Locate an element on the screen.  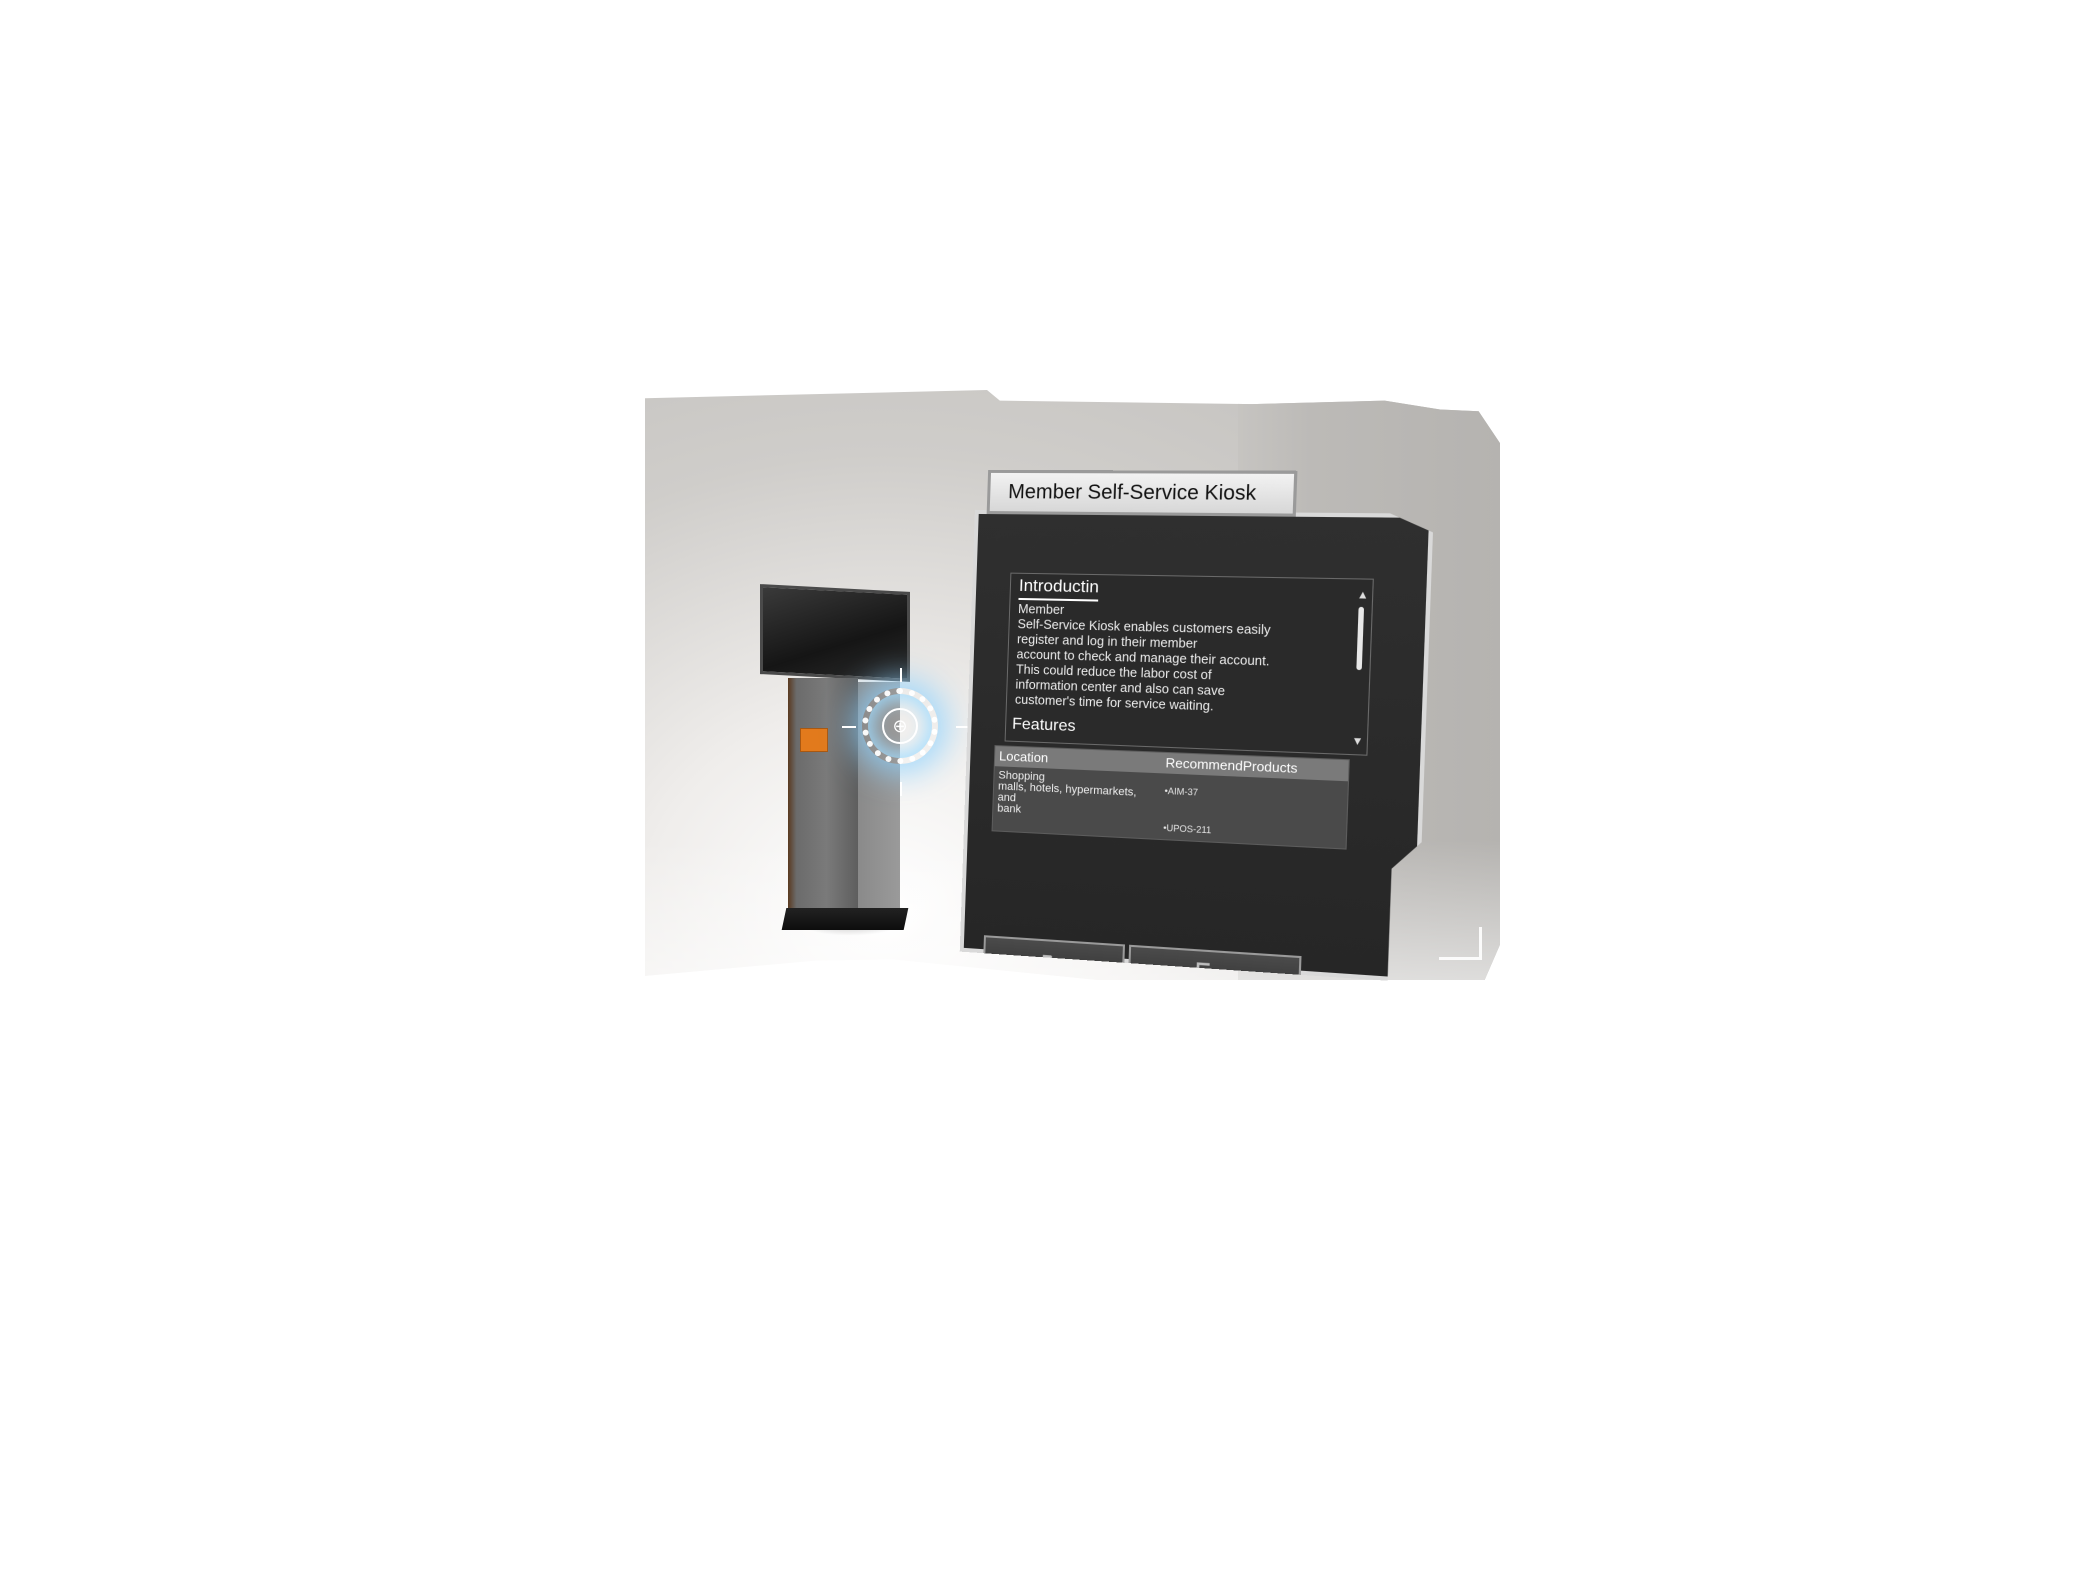
crosshair-icon: ⊕ is located at coordinates (900, 726).